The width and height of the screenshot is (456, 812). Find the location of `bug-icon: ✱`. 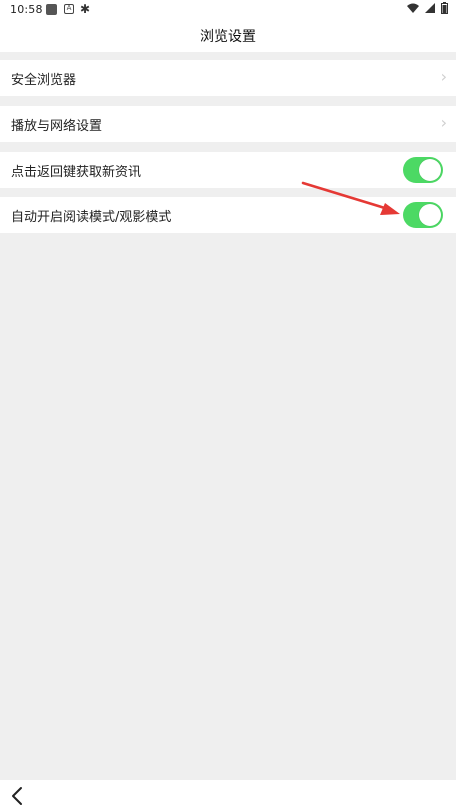

bug-icon: ✱ is located at coordinates (85, 9).